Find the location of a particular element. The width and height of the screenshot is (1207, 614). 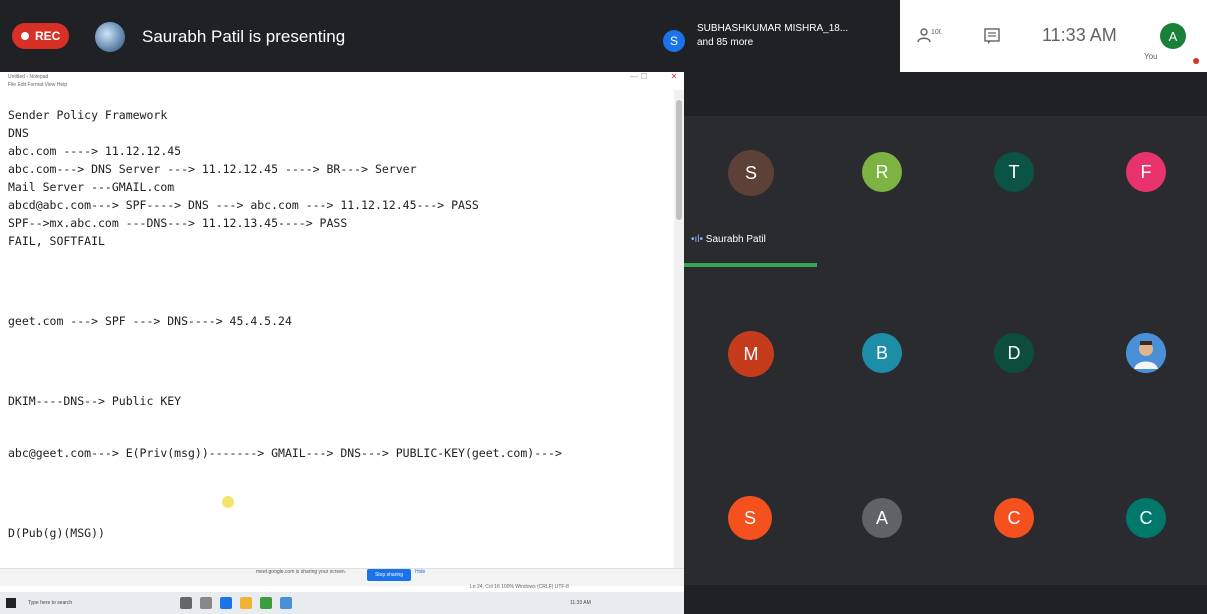

taskbar-search: Type here to search is located at coordinates (50, 603).